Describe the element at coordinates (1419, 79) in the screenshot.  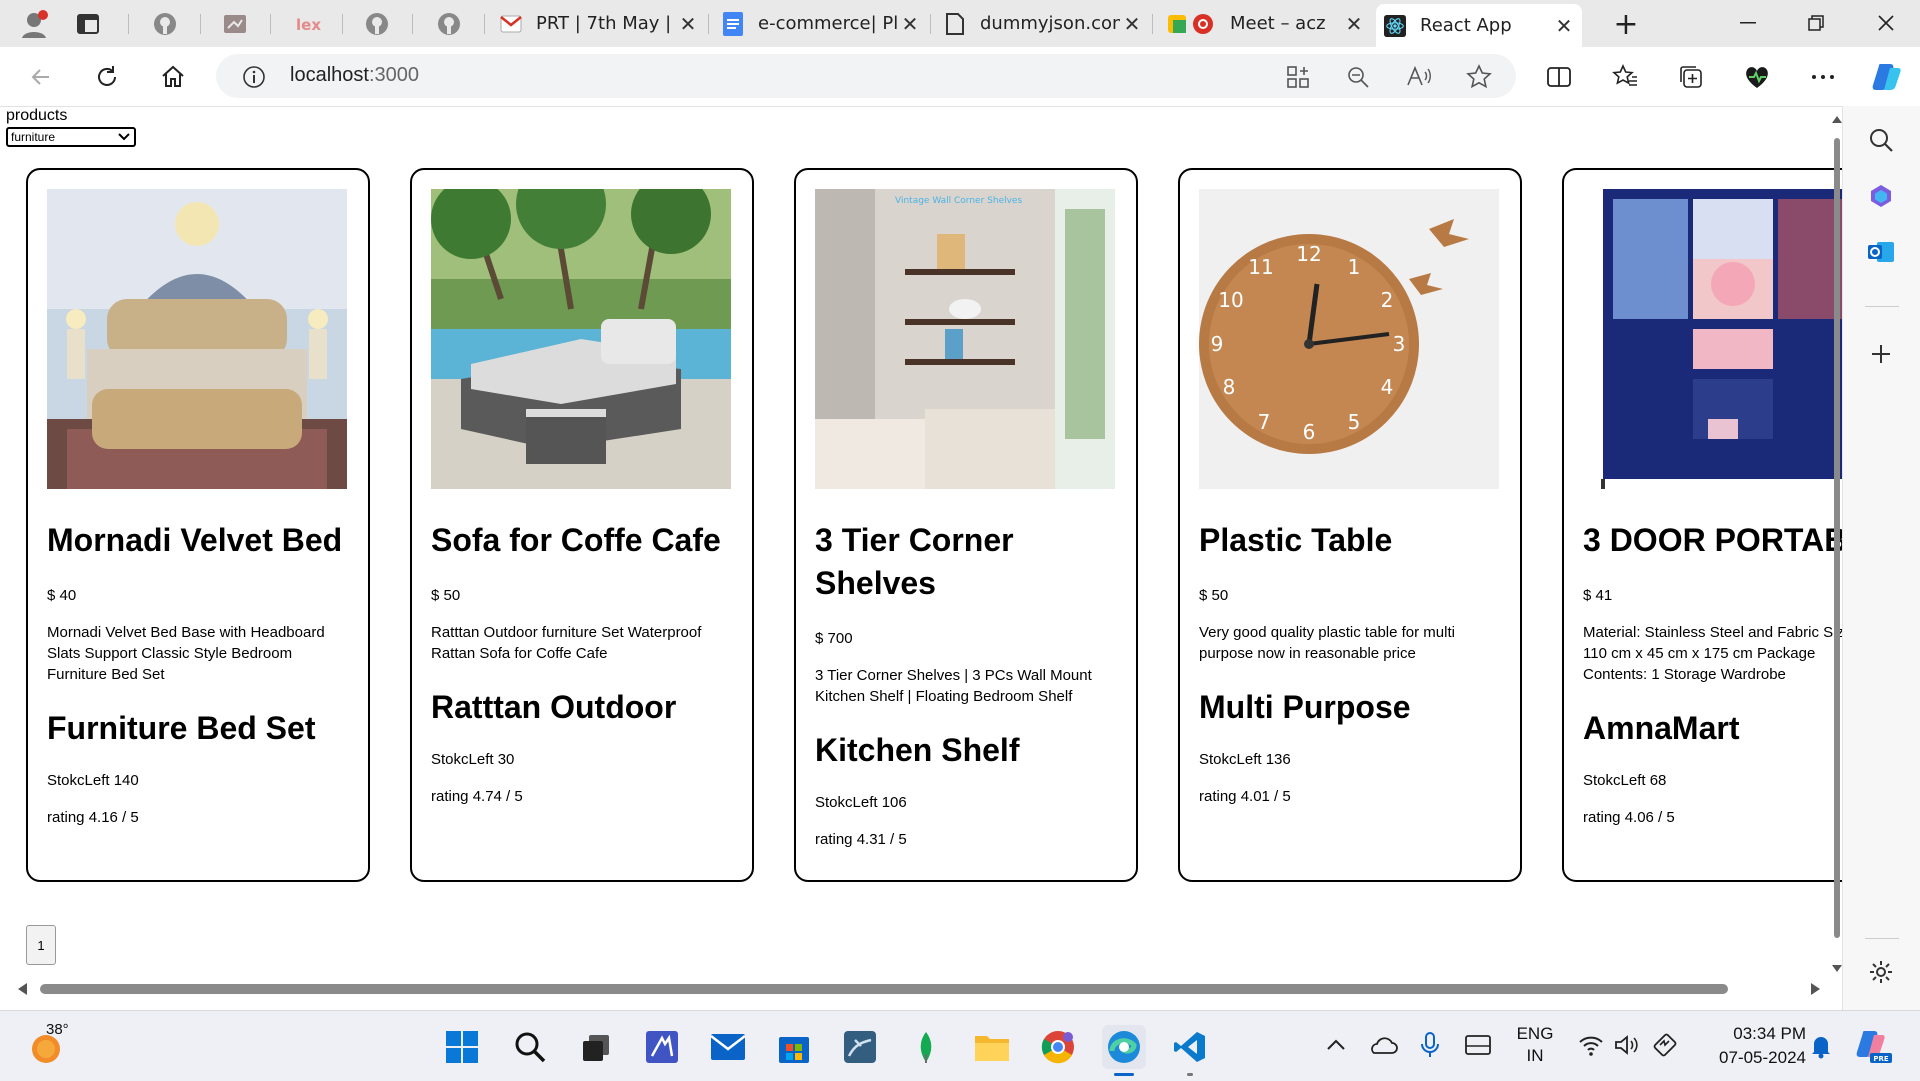
I see `read-aloud-icon` at that location.